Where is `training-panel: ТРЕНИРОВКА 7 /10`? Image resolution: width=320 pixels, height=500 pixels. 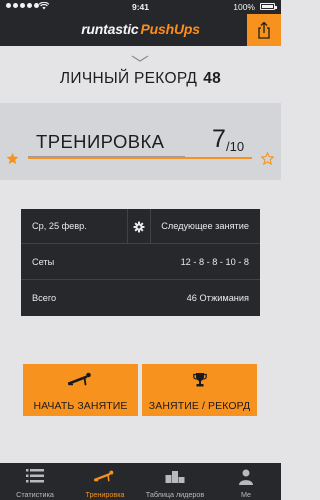 training-panel: ТРЕНИРОВКА 7 /10 is located at coordinates (140, 141).